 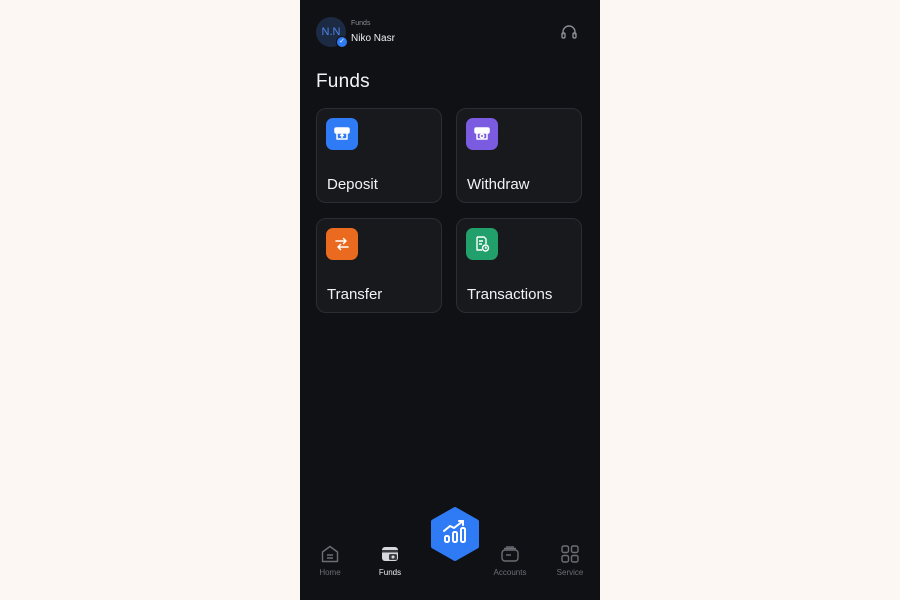 I want to click on nav-service-label: Service, so click(x=570, y=572).